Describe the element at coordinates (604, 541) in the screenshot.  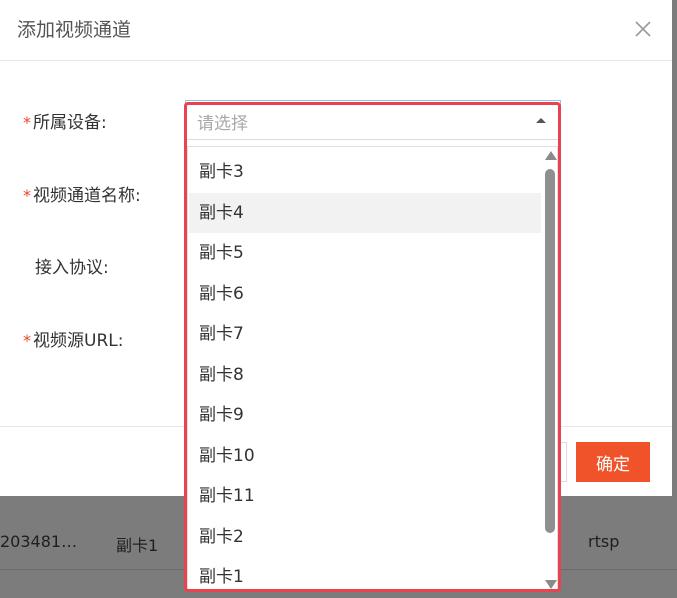
I see `table-cell-protocol: rtsp` at that location.